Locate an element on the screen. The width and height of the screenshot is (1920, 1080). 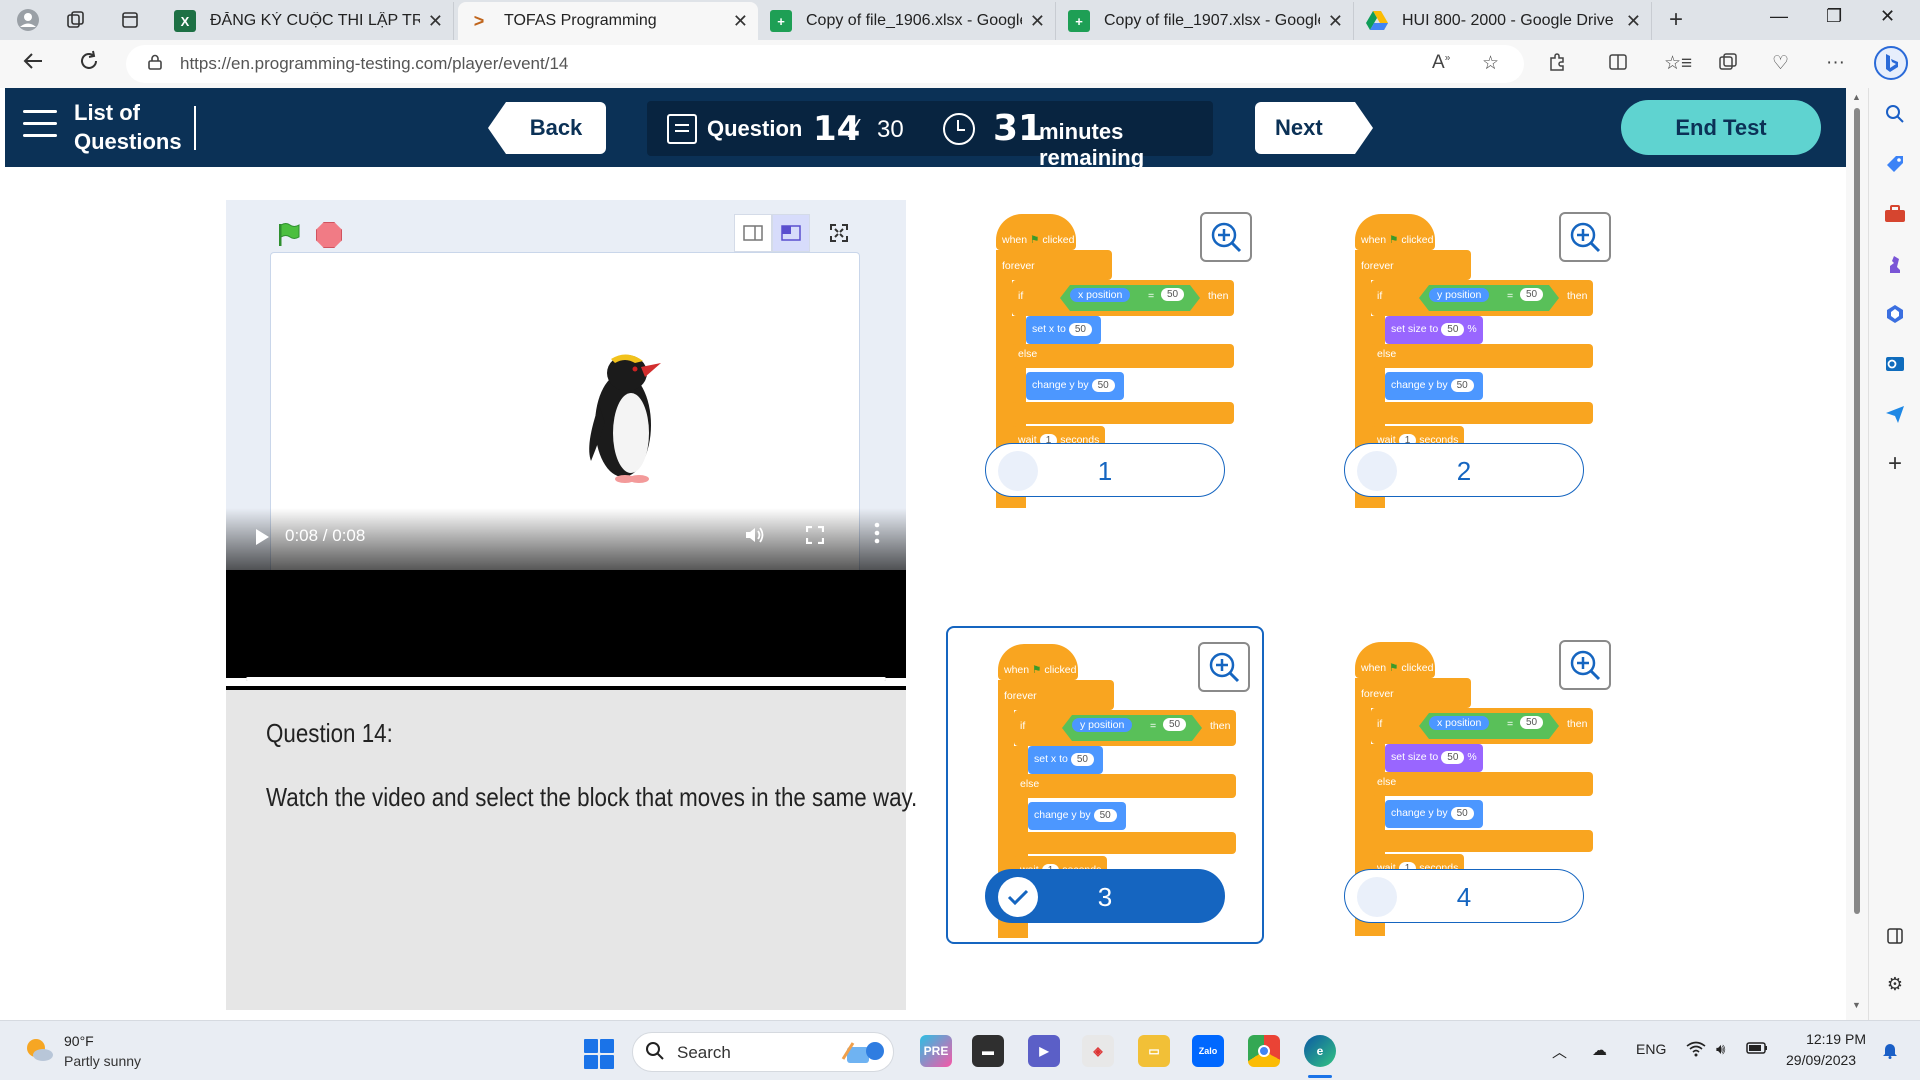
zalo-app-icon: Zalo is located at coordinates (1208, 1051).